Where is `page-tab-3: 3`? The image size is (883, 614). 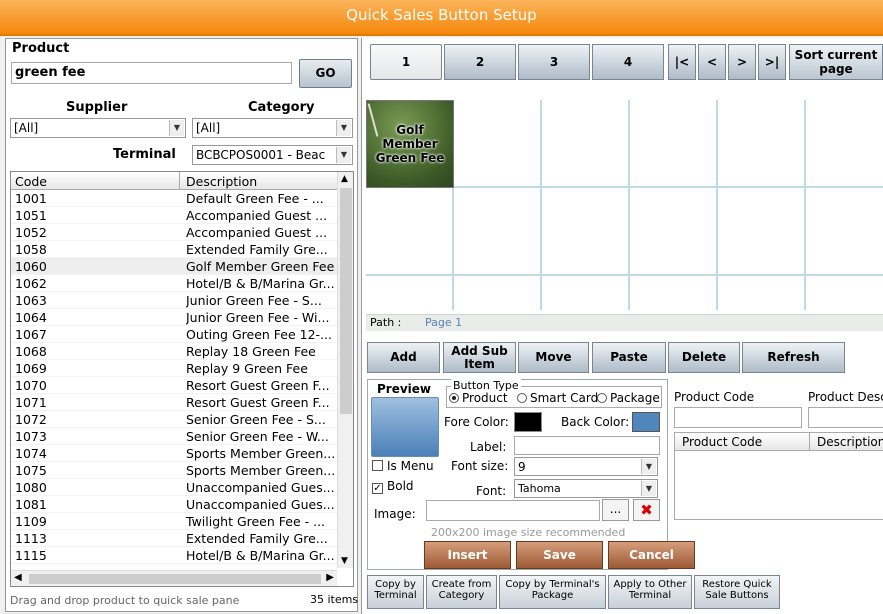 page-tab-3: 3 is located at coordinates (554, 62).